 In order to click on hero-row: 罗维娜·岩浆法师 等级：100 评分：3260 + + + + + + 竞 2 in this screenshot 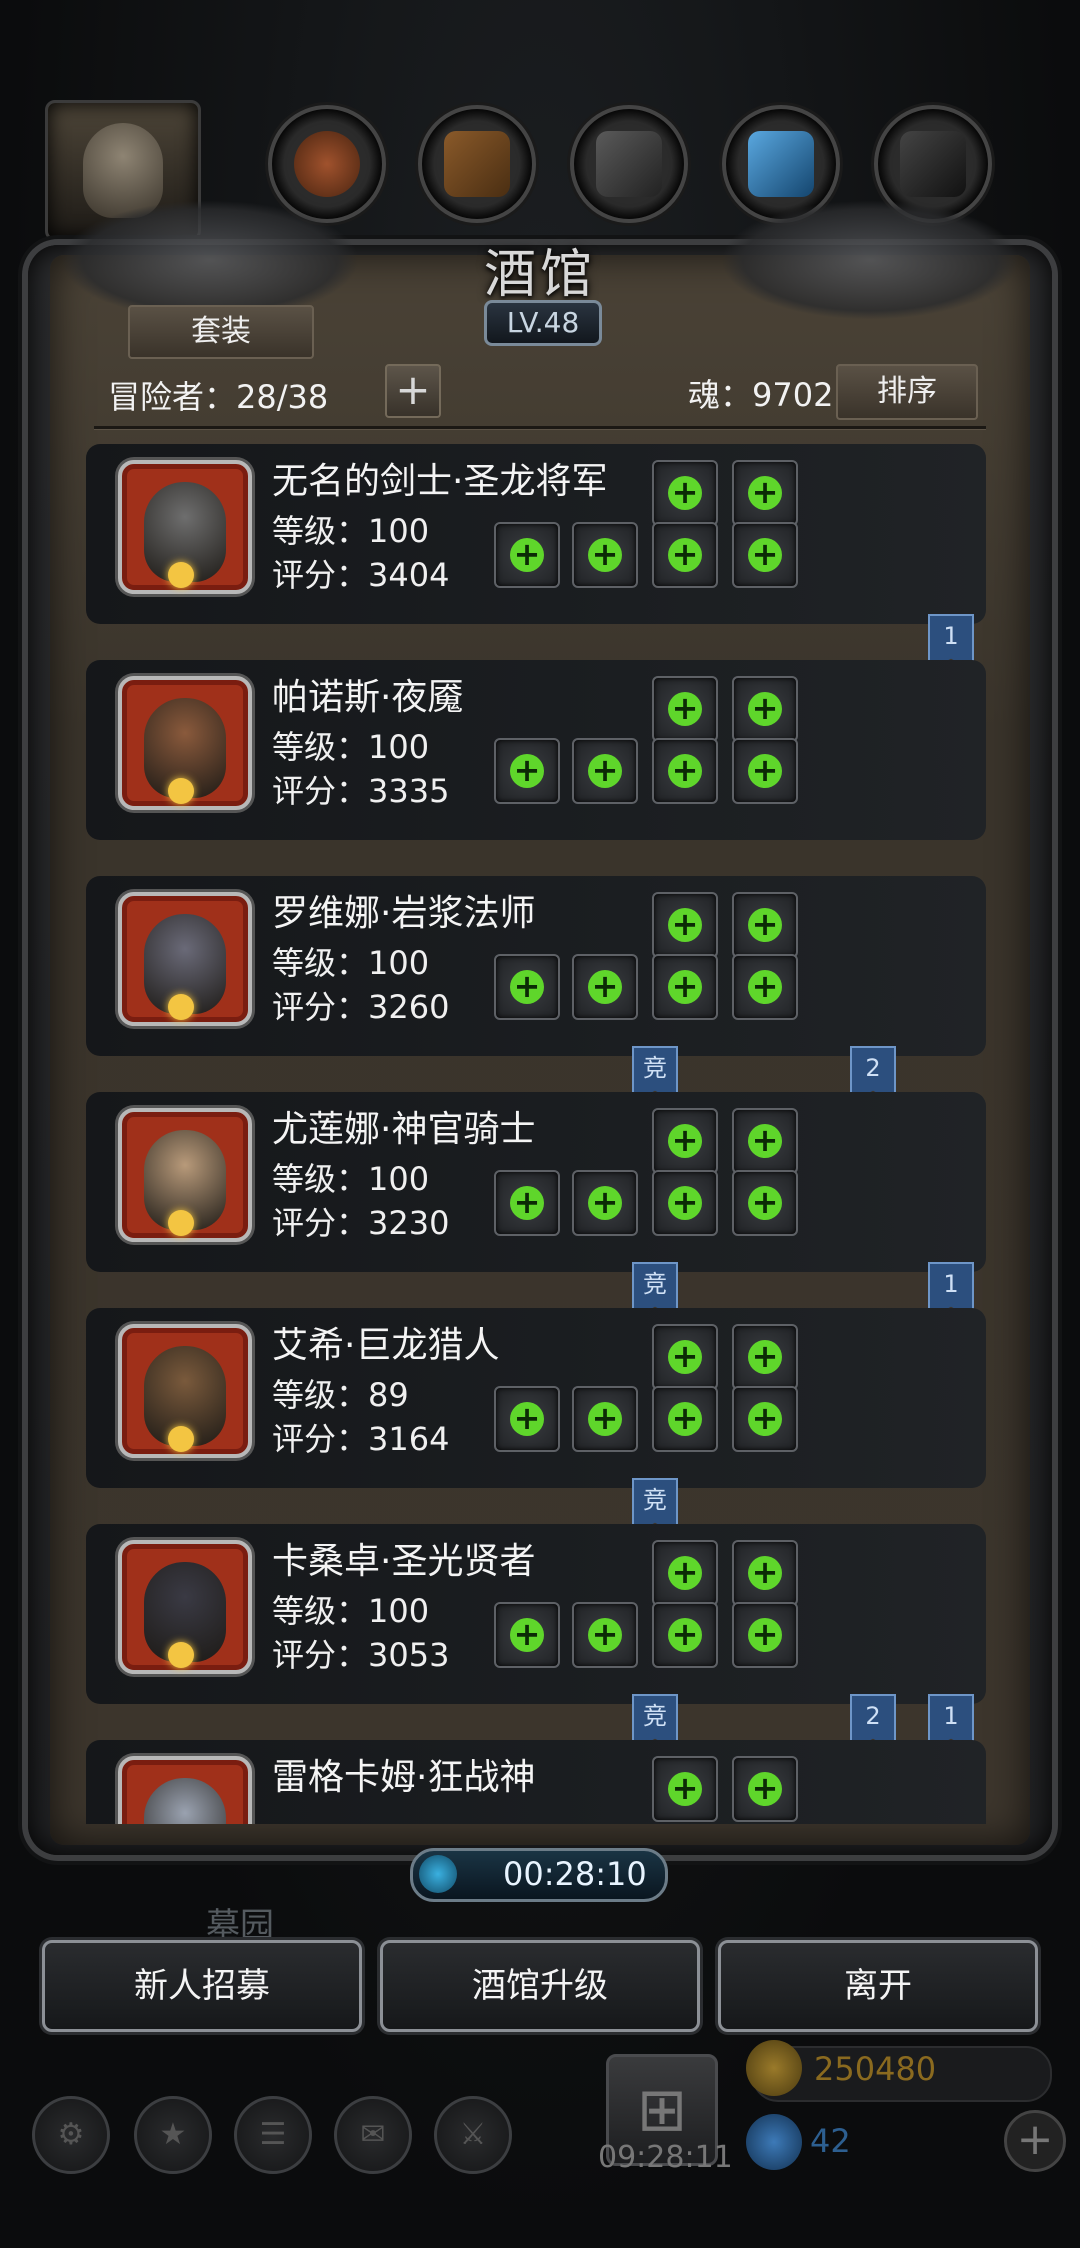, I will do `click(536, 989)`.